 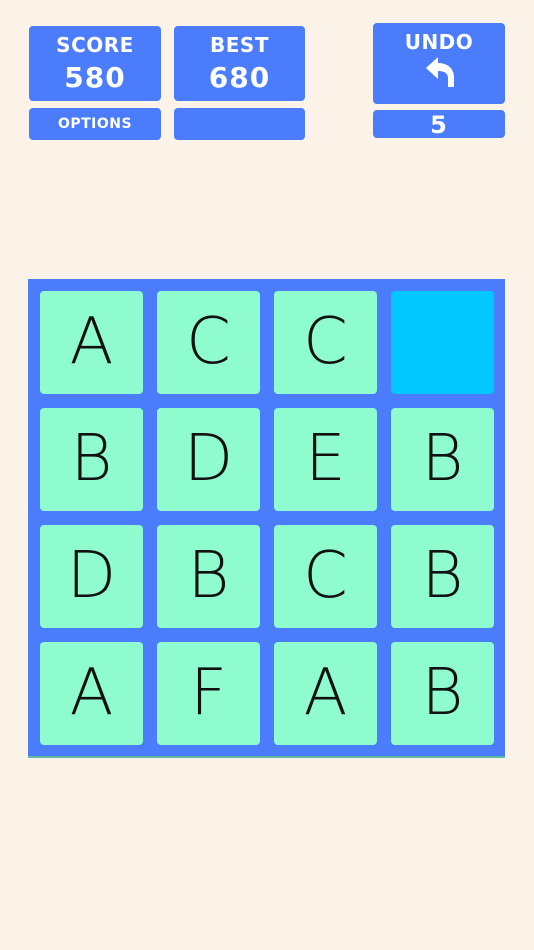 What do you see at coordinates (439, 42) in the screenshot?
I see `undo-label: UNDO` at bounding box center [439, 42].